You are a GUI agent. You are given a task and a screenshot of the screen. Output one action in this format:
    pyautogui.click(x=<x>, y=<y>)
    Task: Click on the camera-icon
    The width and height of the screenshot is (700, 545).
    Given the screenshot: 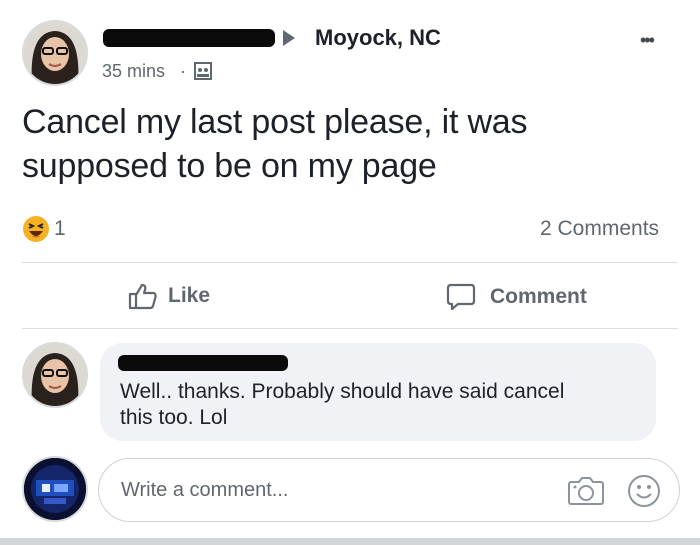 What is the action you would take?
    pyautogui.click(x=586, y=492)
    